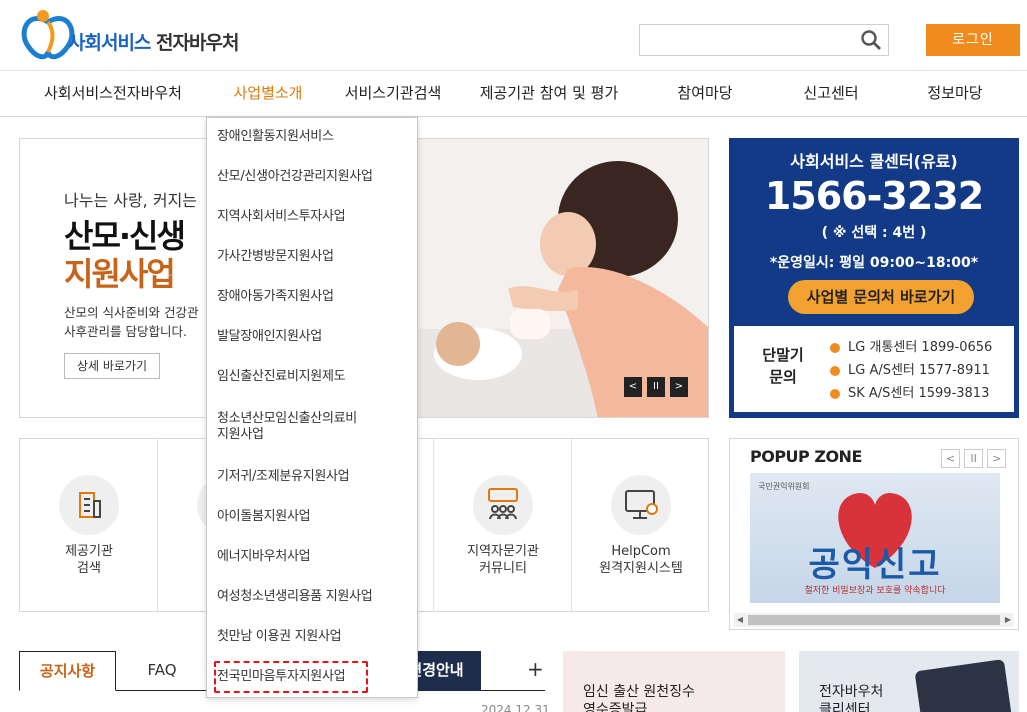 This screenshot has width=1027, height=712. What do you see at coordinates (120, 274) in the screenshot?
I see `banner-title-line2: 지원사업` at bounding box center [120, 274].